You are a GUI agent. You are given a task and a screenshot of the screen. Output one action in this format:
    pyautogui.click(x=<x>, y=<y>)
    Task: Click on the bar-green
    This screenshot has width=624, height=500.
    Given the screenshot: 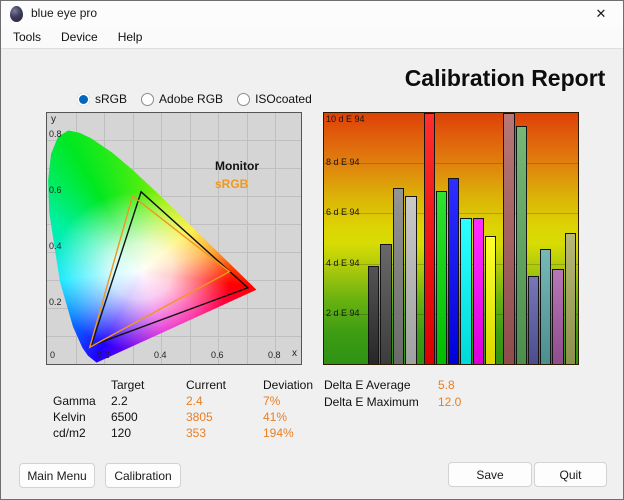 What is the action you would take?
    pyautogui.click(x=441, y=277)
    